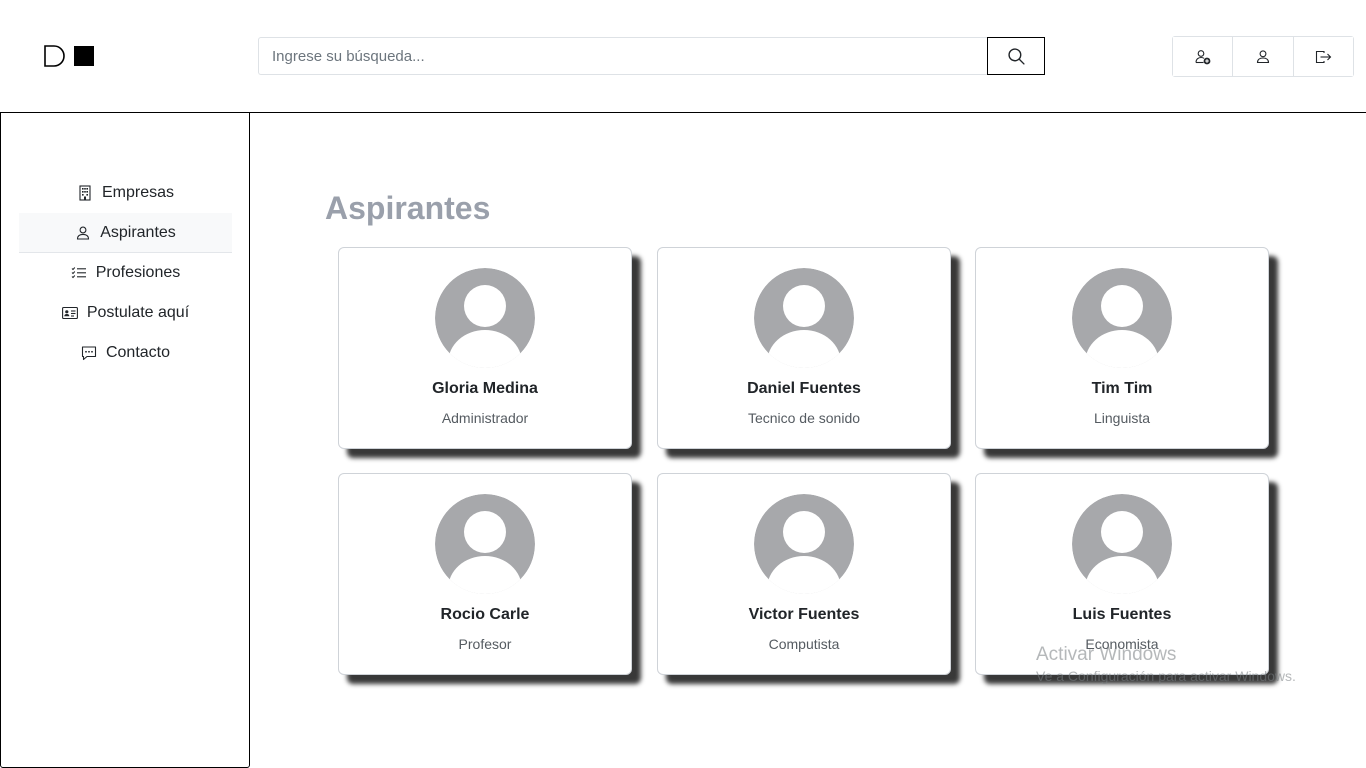 Image resolution: width=1366 pixels, height=768 pixels. I want to click on sidebar-item-label: Empresas, so click(138, 192).